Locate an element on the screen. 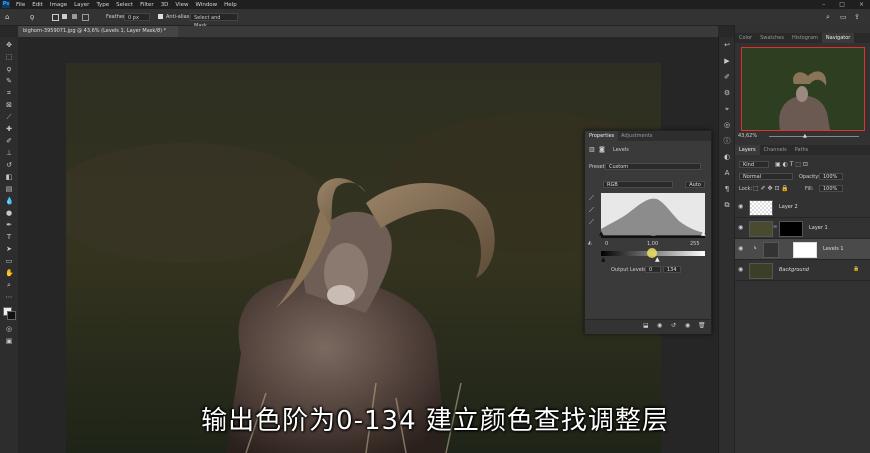  menu-select: Select is located at coordinates (124, 5).